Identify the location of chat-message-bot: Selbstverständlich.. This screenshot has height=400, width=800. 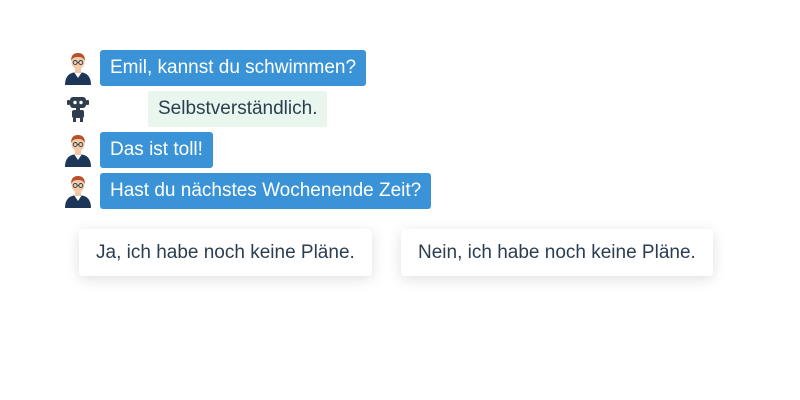
(196, 109).